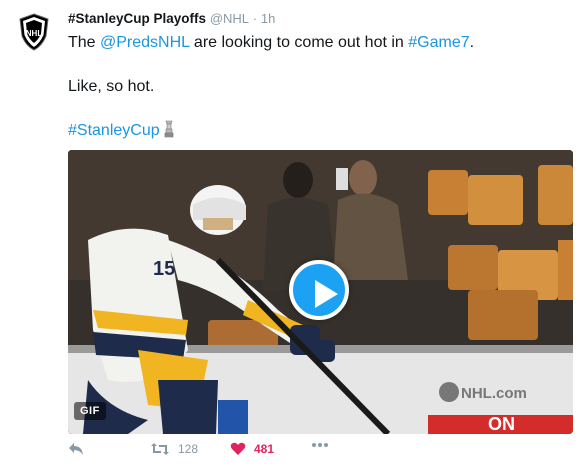 The width and height of the screenshot is (585, 471). What do you see at coordinates (268, 18) in the screenshot?
I see `timestamp: 1h` at bounding box center [268, 18].